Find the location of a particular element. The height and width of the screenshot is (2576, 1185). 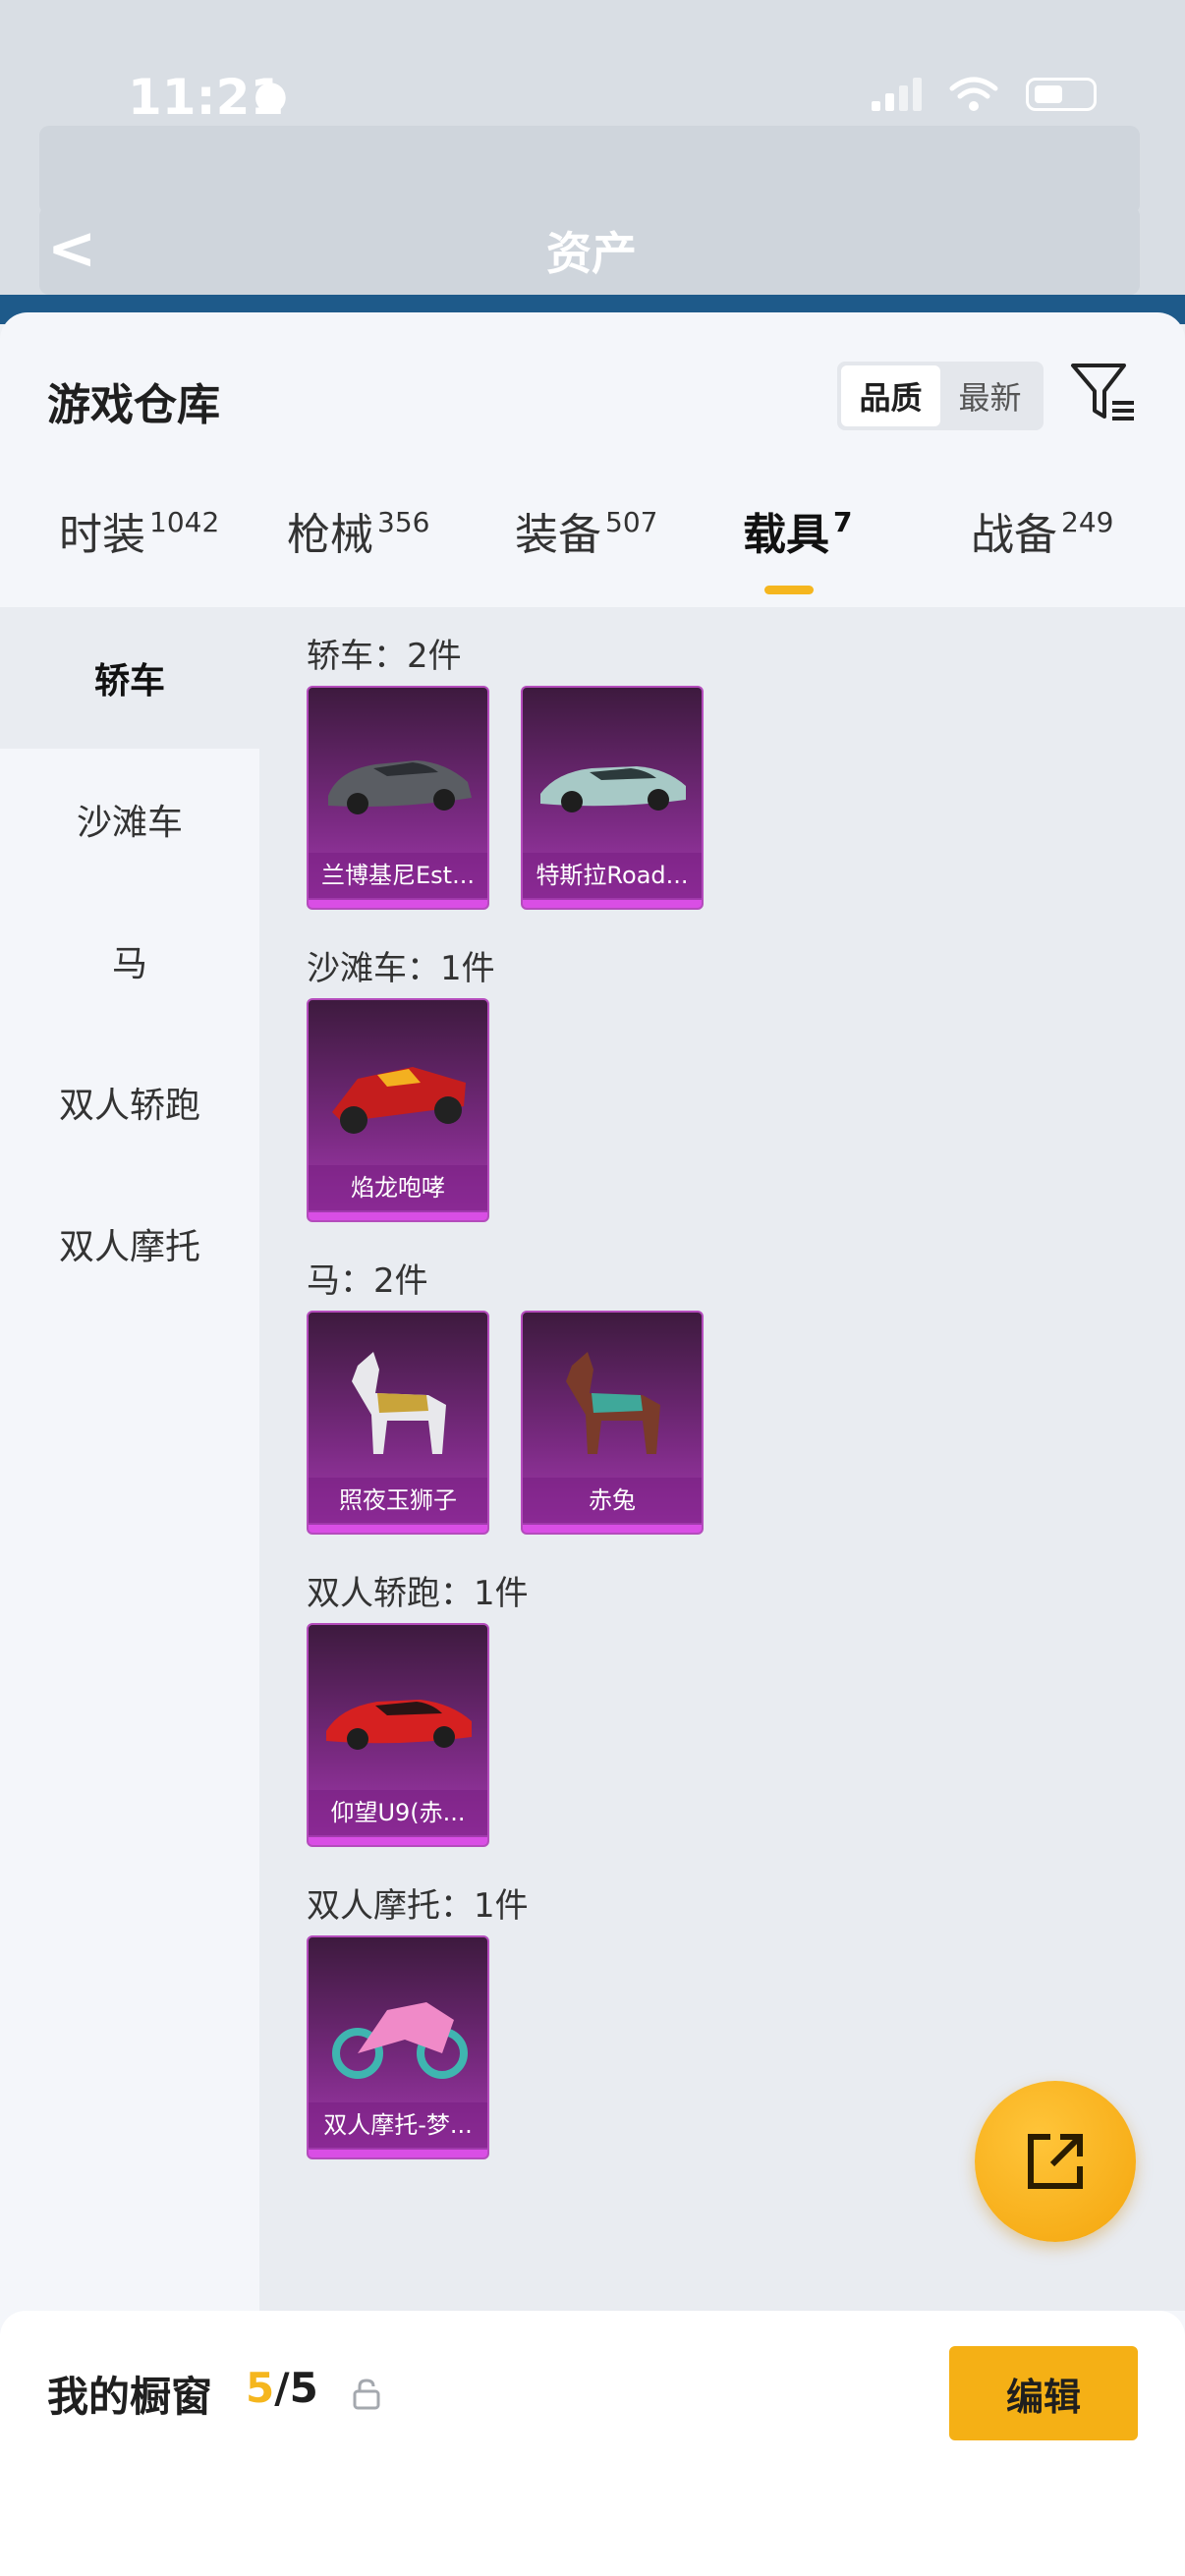

section-title-beach-buggy: 沙滩车：1件 is located at coordinates (401, 968).